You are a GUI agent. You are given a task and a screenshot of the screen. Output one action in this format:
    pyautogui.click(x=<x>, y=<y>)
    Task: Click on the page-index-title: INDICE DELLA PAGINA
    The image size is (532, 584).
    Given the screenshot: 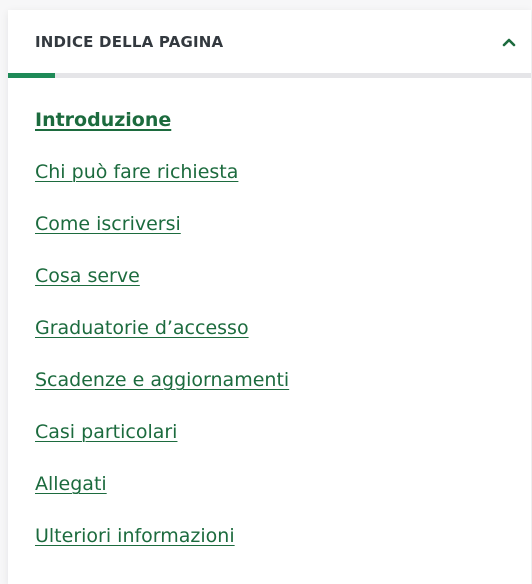 What is the action you would take?
    pyautogui.click(x=129, y=42)
    